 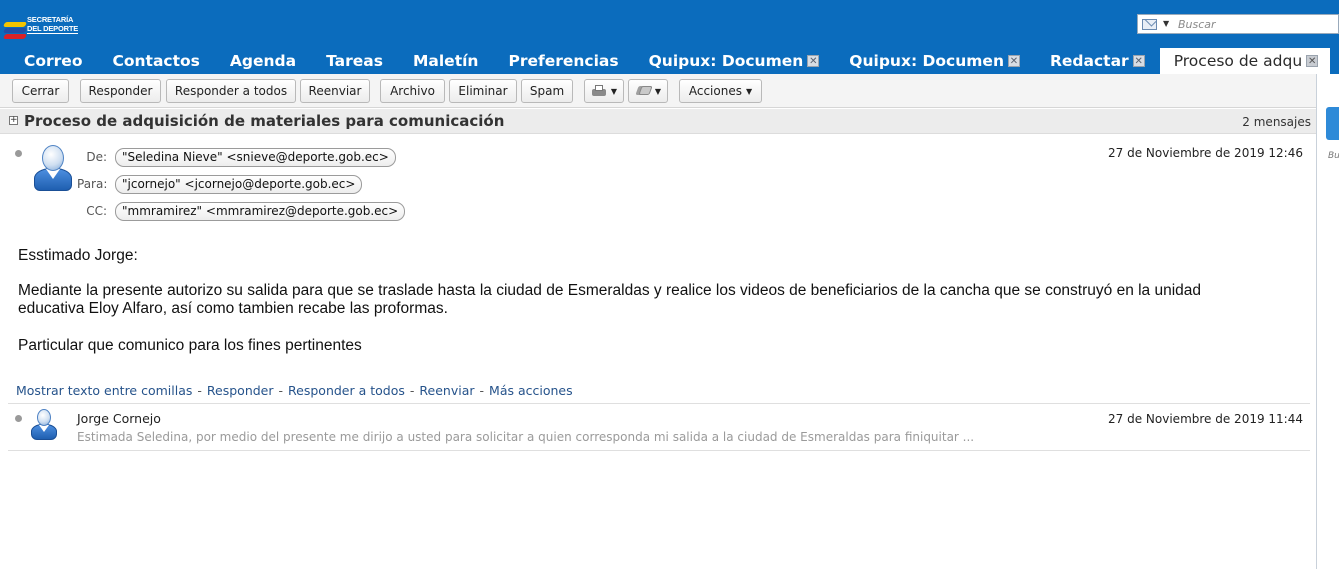 I want to click on mail-search-icon, so click(x=1149, y=24).